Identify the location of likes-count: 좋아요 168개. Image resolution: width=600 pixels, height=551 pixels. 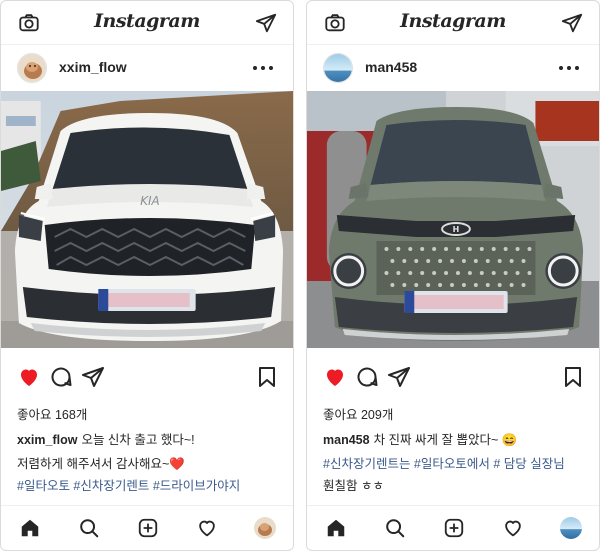
(52, 413).